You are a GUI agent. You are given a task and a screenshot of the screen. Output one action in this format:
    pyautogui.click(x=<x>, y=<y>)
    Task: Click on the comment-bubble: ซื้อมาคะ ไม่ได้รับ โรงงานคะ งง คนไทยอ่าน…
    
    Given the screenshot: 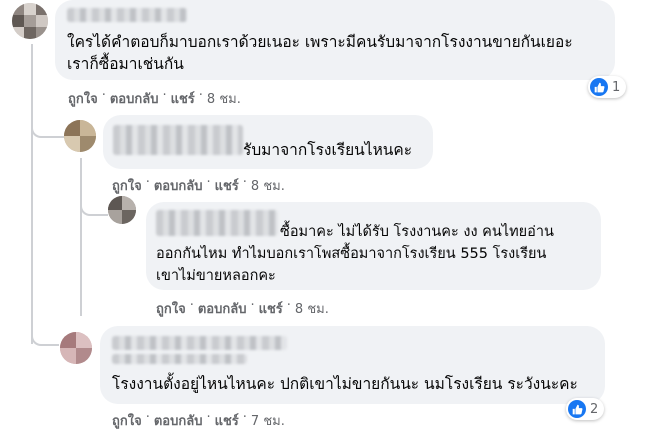 What is the action you would take?
    pyautogui.click(x=373, y=246)
    